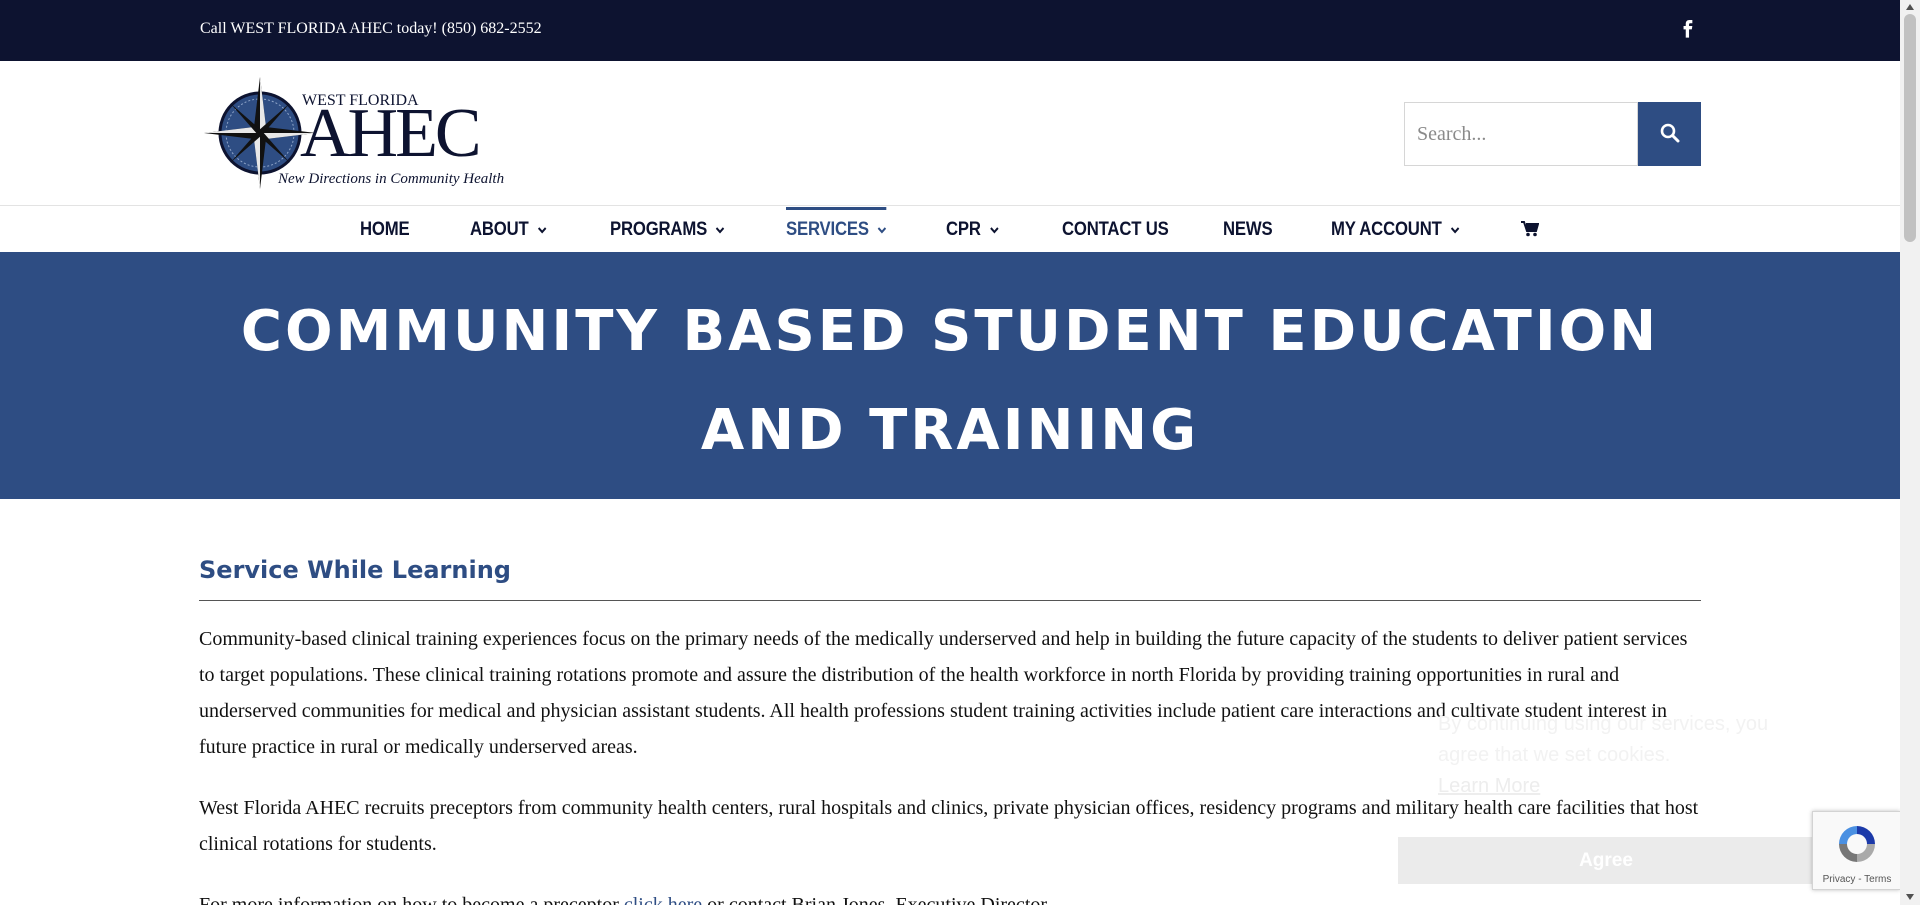 The image size is (1920, 905). I want to click on nav-item-cpr: CPR, so click(972, 229).